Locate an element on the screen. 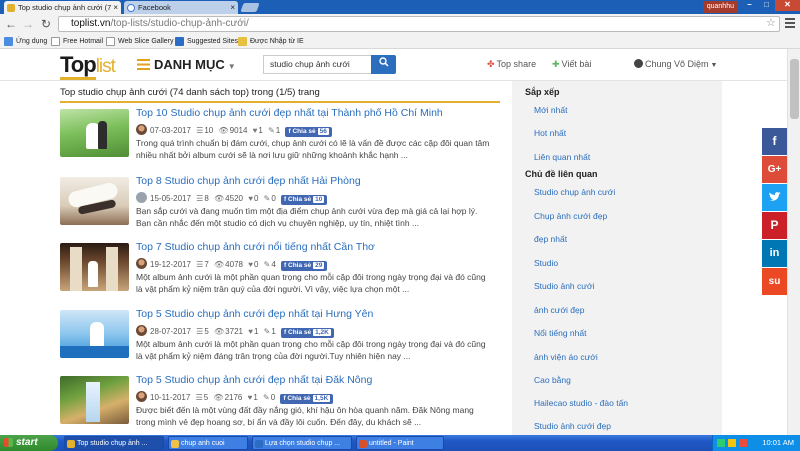  browser-tab-active: Top studio chụp ảnh cưới (7 × is located at coordinates (62, 7).